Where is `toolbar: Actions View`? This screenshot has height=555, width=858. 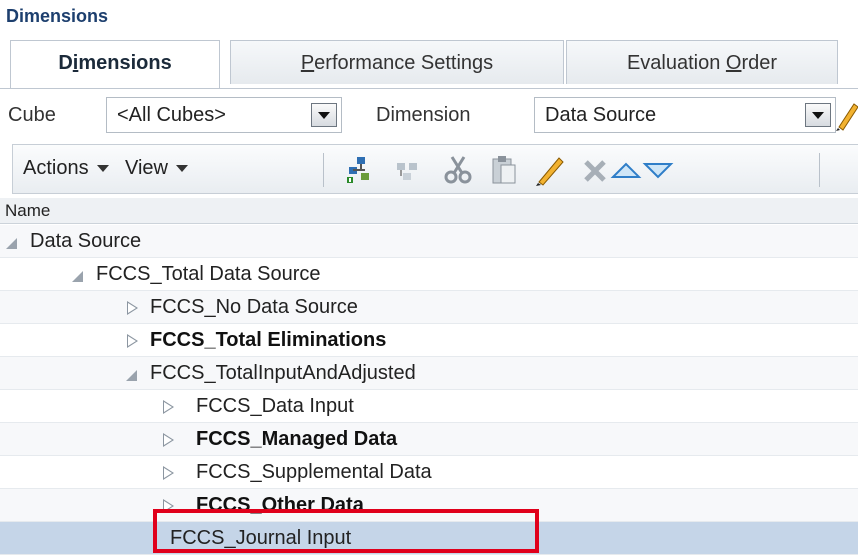
toolbar: Actions View is located at coordinates (435, 169).